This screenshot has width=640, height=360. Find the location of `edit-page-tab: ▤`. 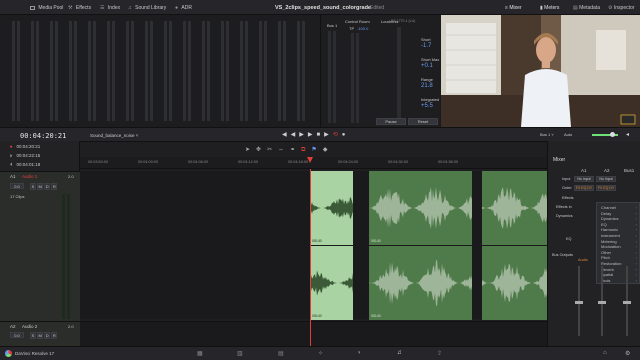

edit-page-tab: ▤ is located at coordinates (281, 353).